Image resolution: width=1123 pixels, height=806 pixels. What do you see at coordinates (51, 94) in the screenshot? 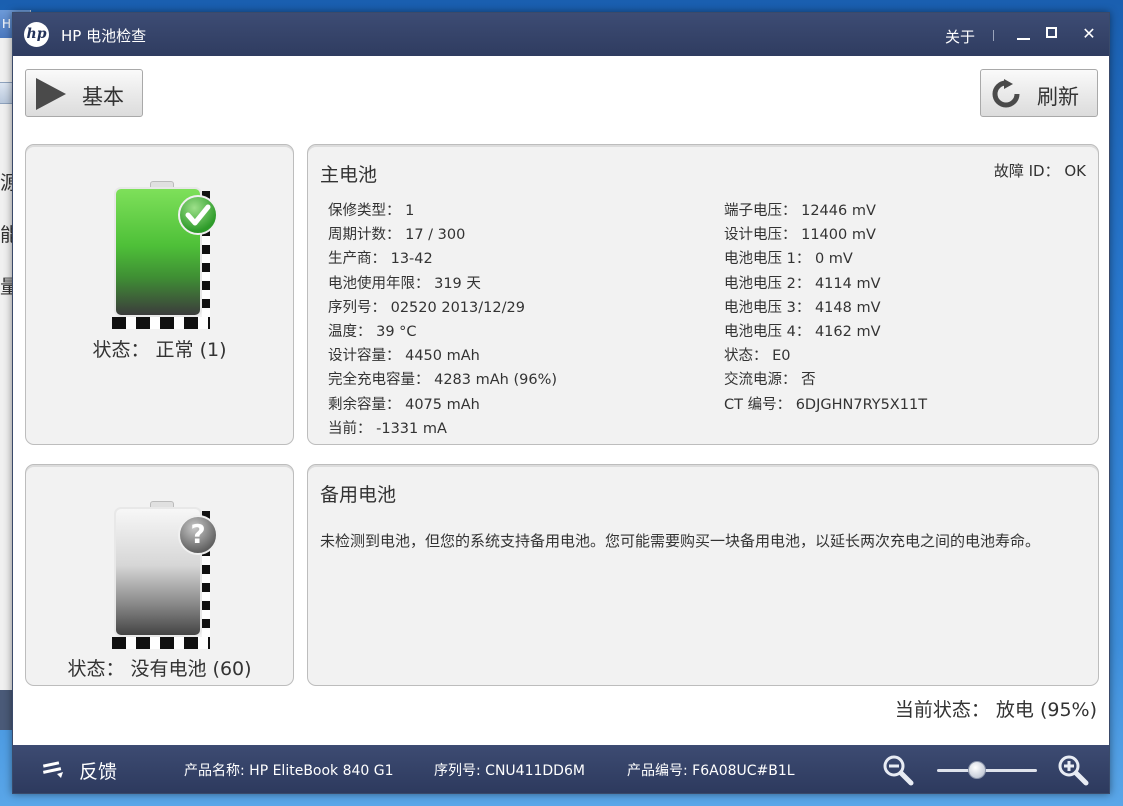
I see `play-icon` at bounding box center [51, 94].